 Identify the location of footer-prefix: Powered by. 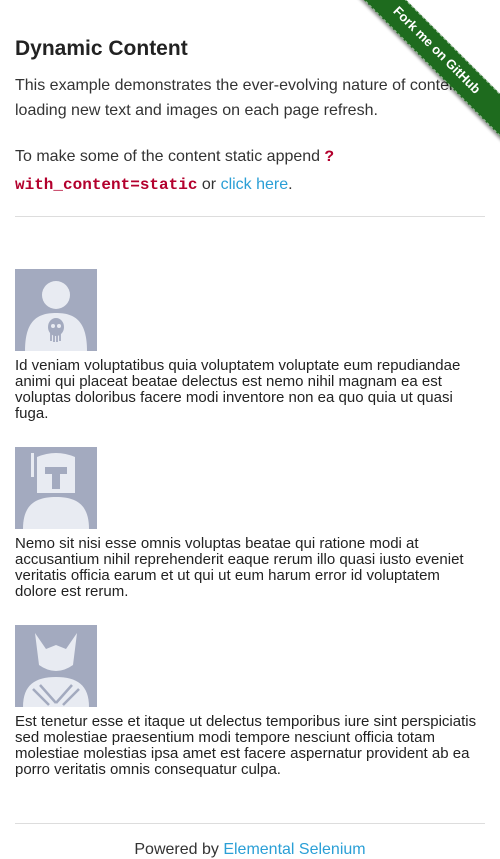
(179, 849).